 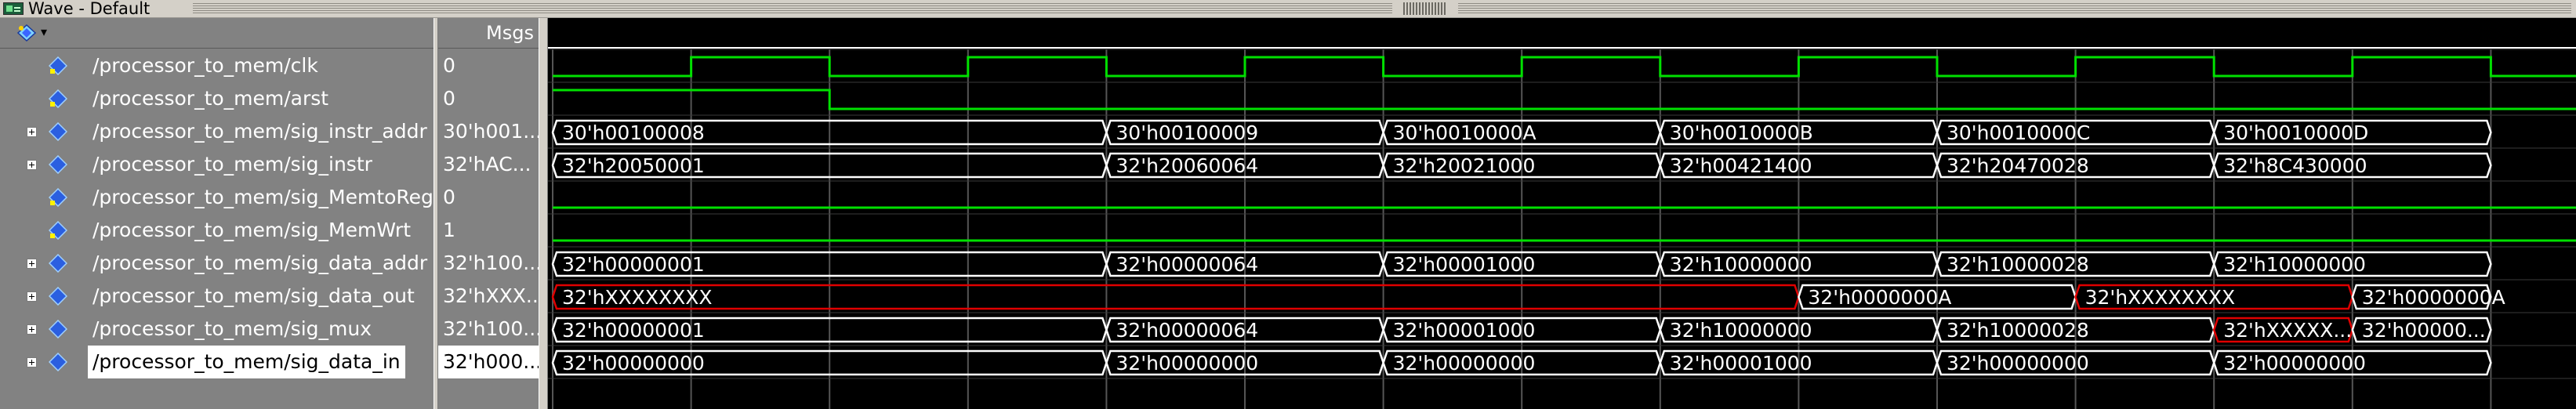 What do you see at coordinates (2295, 132) in the screenshot?
I see `sig_instr_addr-segment-label: 30'h0010000D` at bounding box center [2295, 132].